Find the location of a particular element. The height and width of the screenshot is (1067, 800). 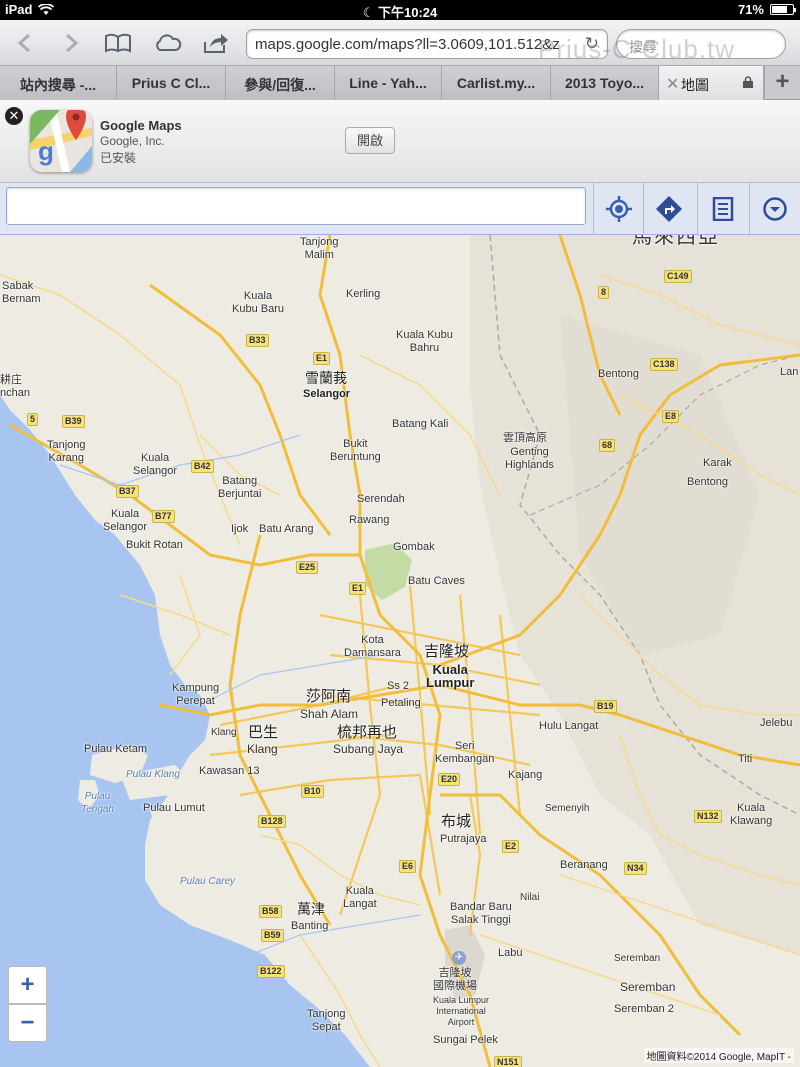

share-icon is located at coordinates (216, 43).